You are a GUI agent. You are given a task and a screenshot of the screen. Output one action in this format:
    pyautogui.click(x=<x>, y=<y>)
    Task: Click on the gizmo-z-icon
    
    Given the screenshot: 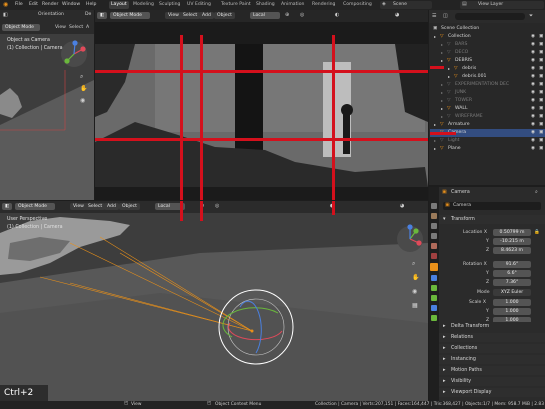 What is the action you would take?
    pyautogui.click(x=75, y=43)
    